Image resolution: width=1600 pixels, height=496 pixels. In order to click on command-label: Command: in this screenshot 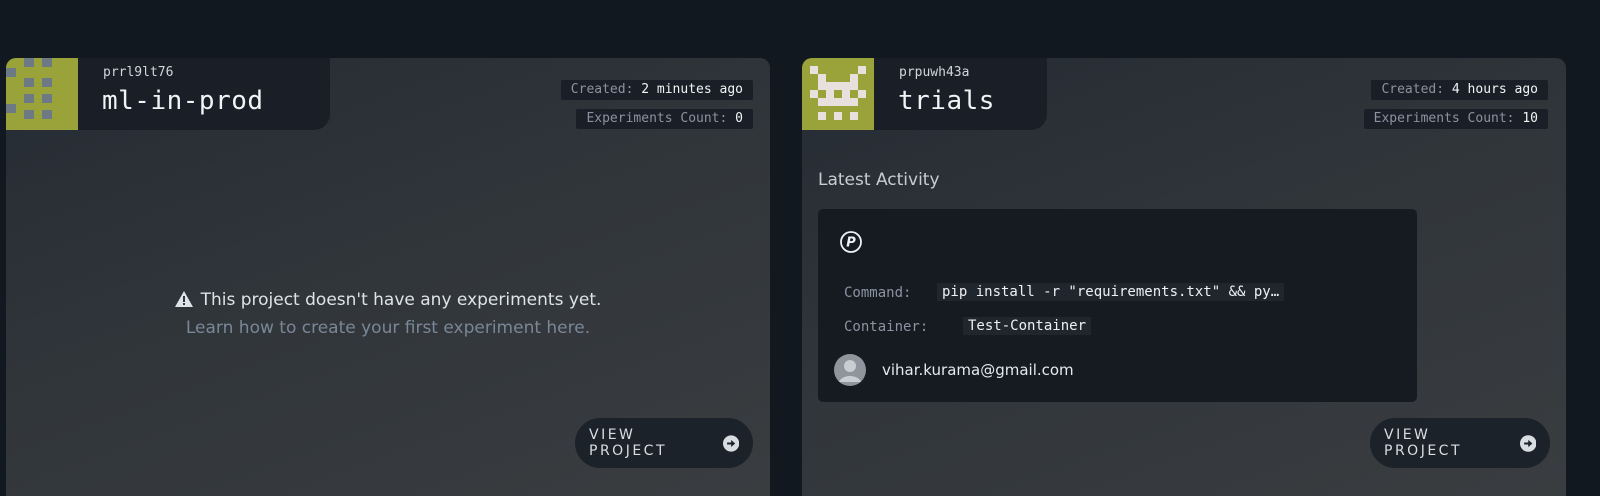, I will do `click(878, 293)`.